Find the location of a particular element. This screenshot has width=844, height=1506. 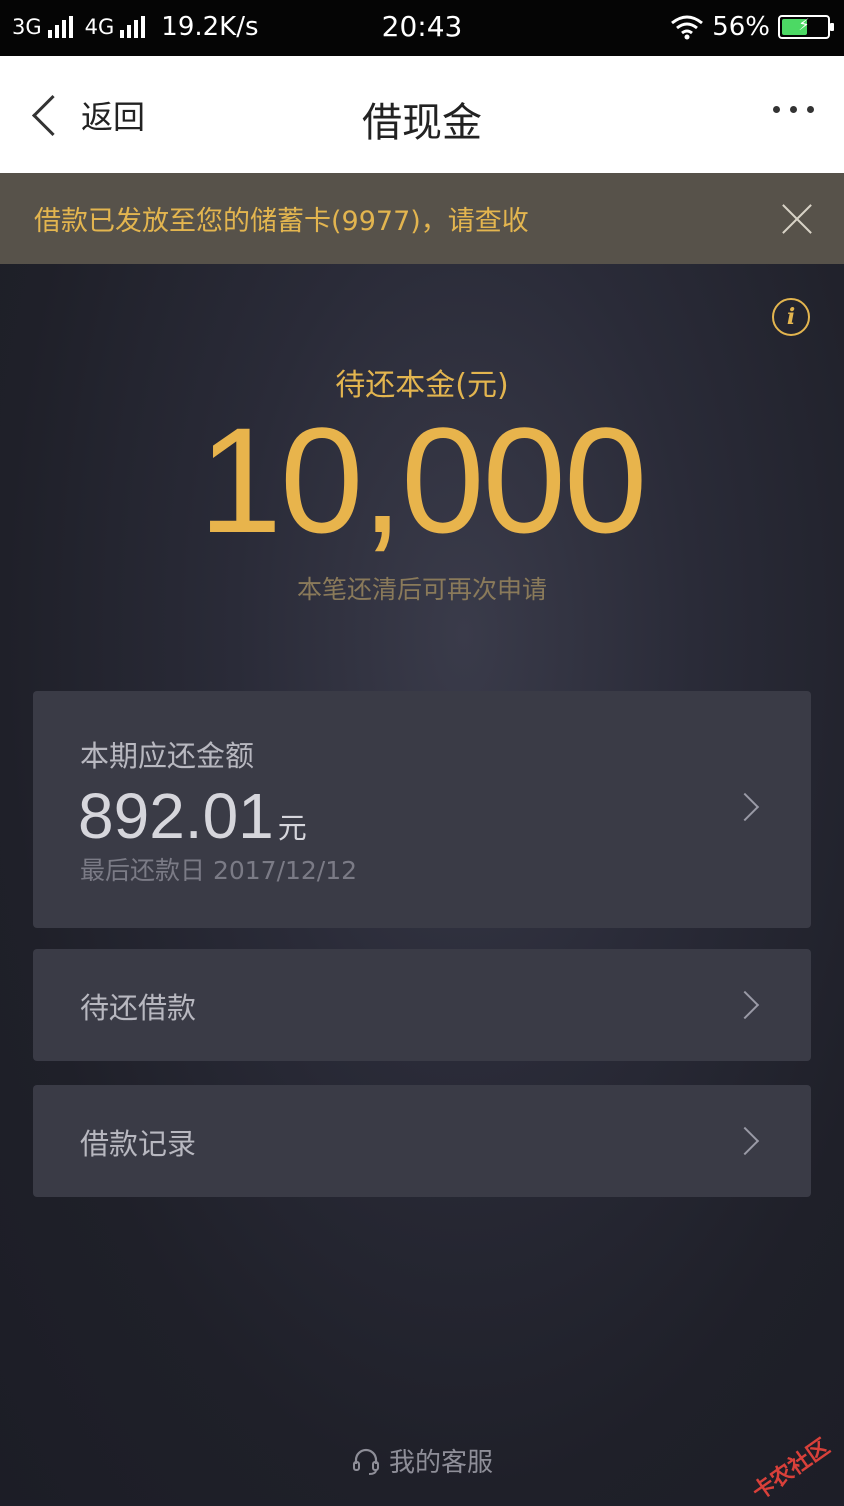

close-icon is located at coordinates (797, 218).